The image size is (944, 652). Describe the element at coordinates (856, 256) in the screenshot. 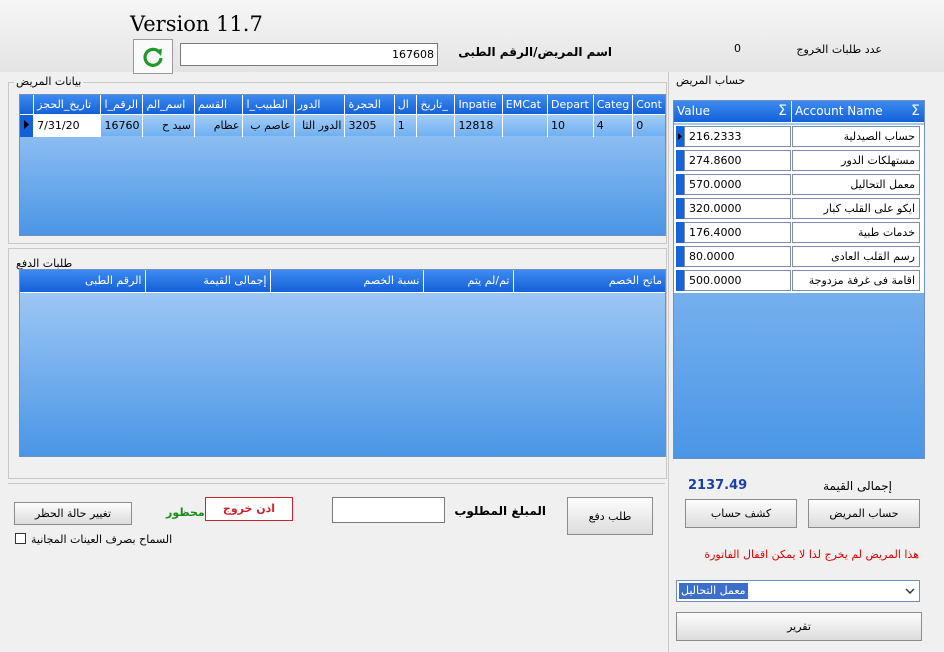

I see `account-name: رسم القلب العادى` at that location.